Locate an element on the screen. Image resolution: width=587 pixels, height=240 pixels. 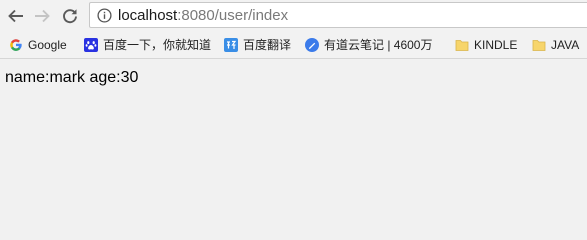
info-icon is located at coordinates (104, 15).